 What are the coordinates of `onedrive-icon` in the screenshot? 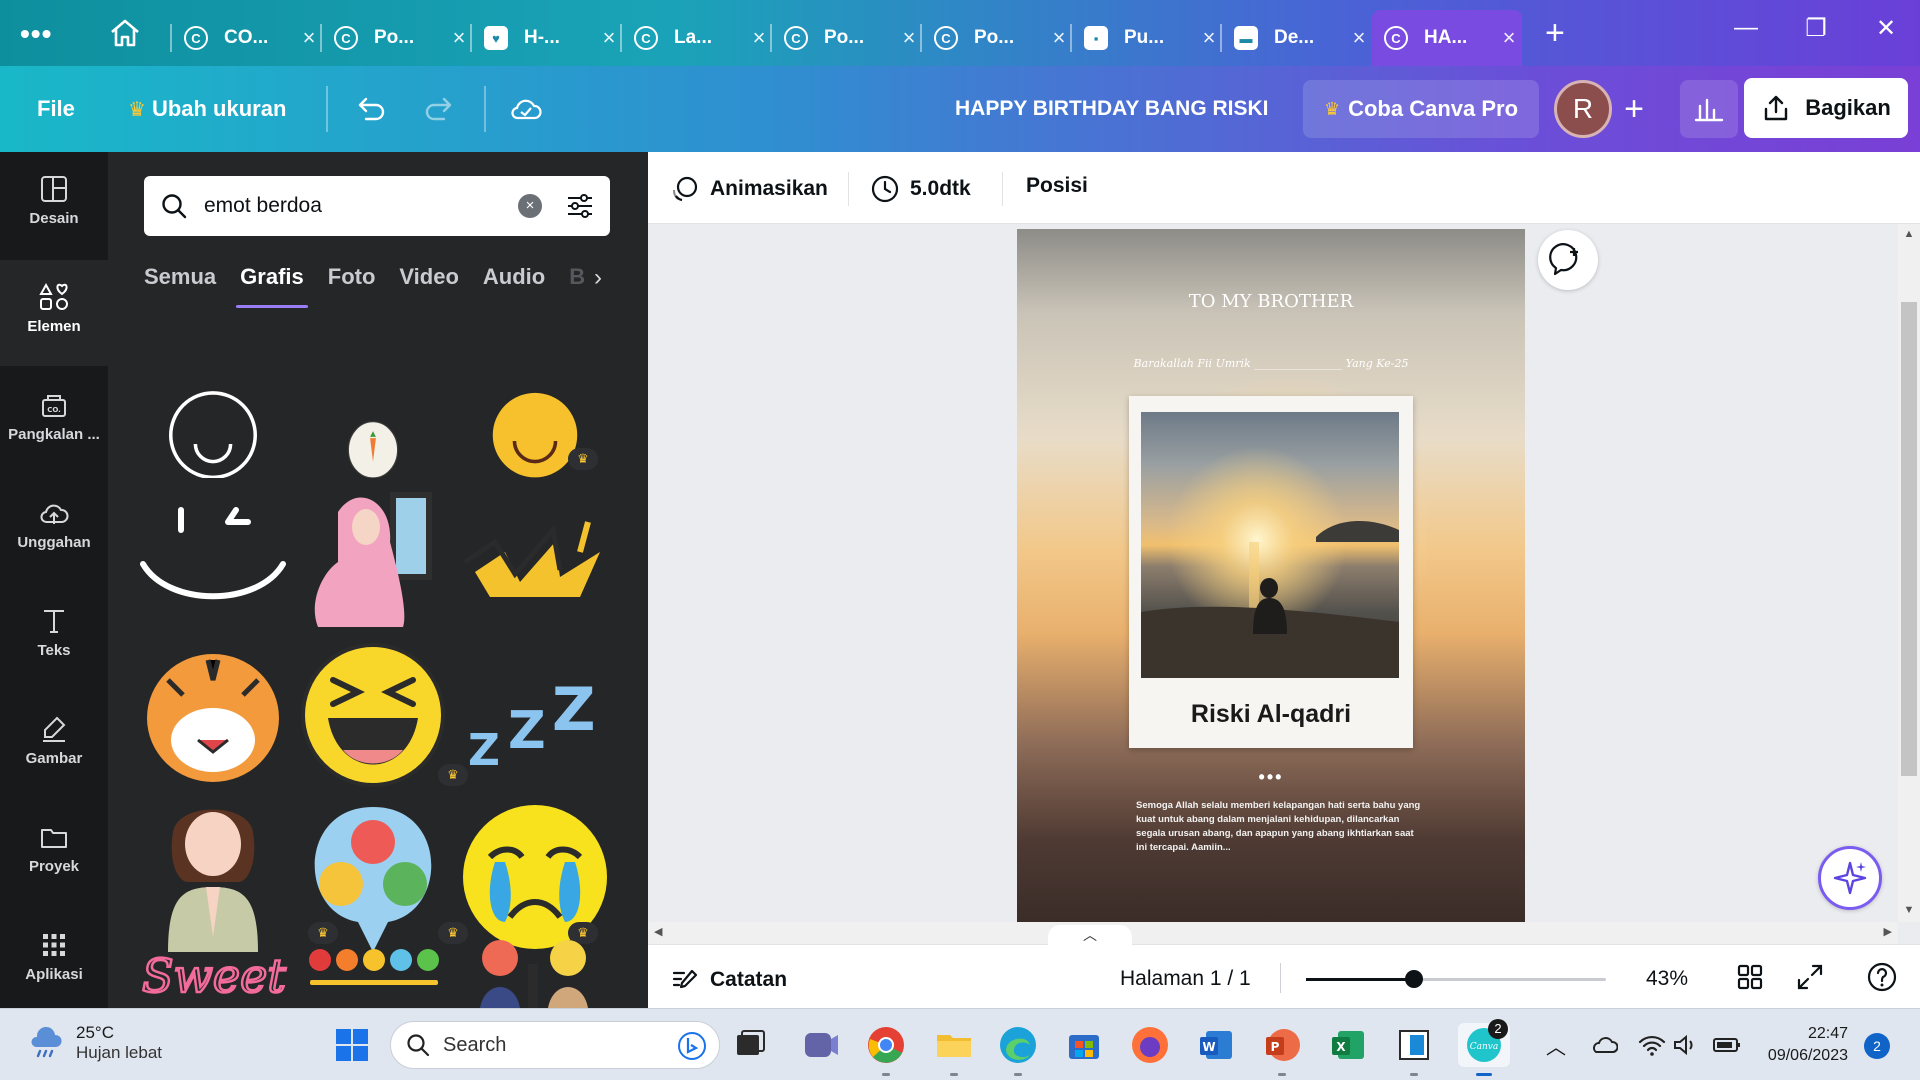 It's located at (1604, 1045).